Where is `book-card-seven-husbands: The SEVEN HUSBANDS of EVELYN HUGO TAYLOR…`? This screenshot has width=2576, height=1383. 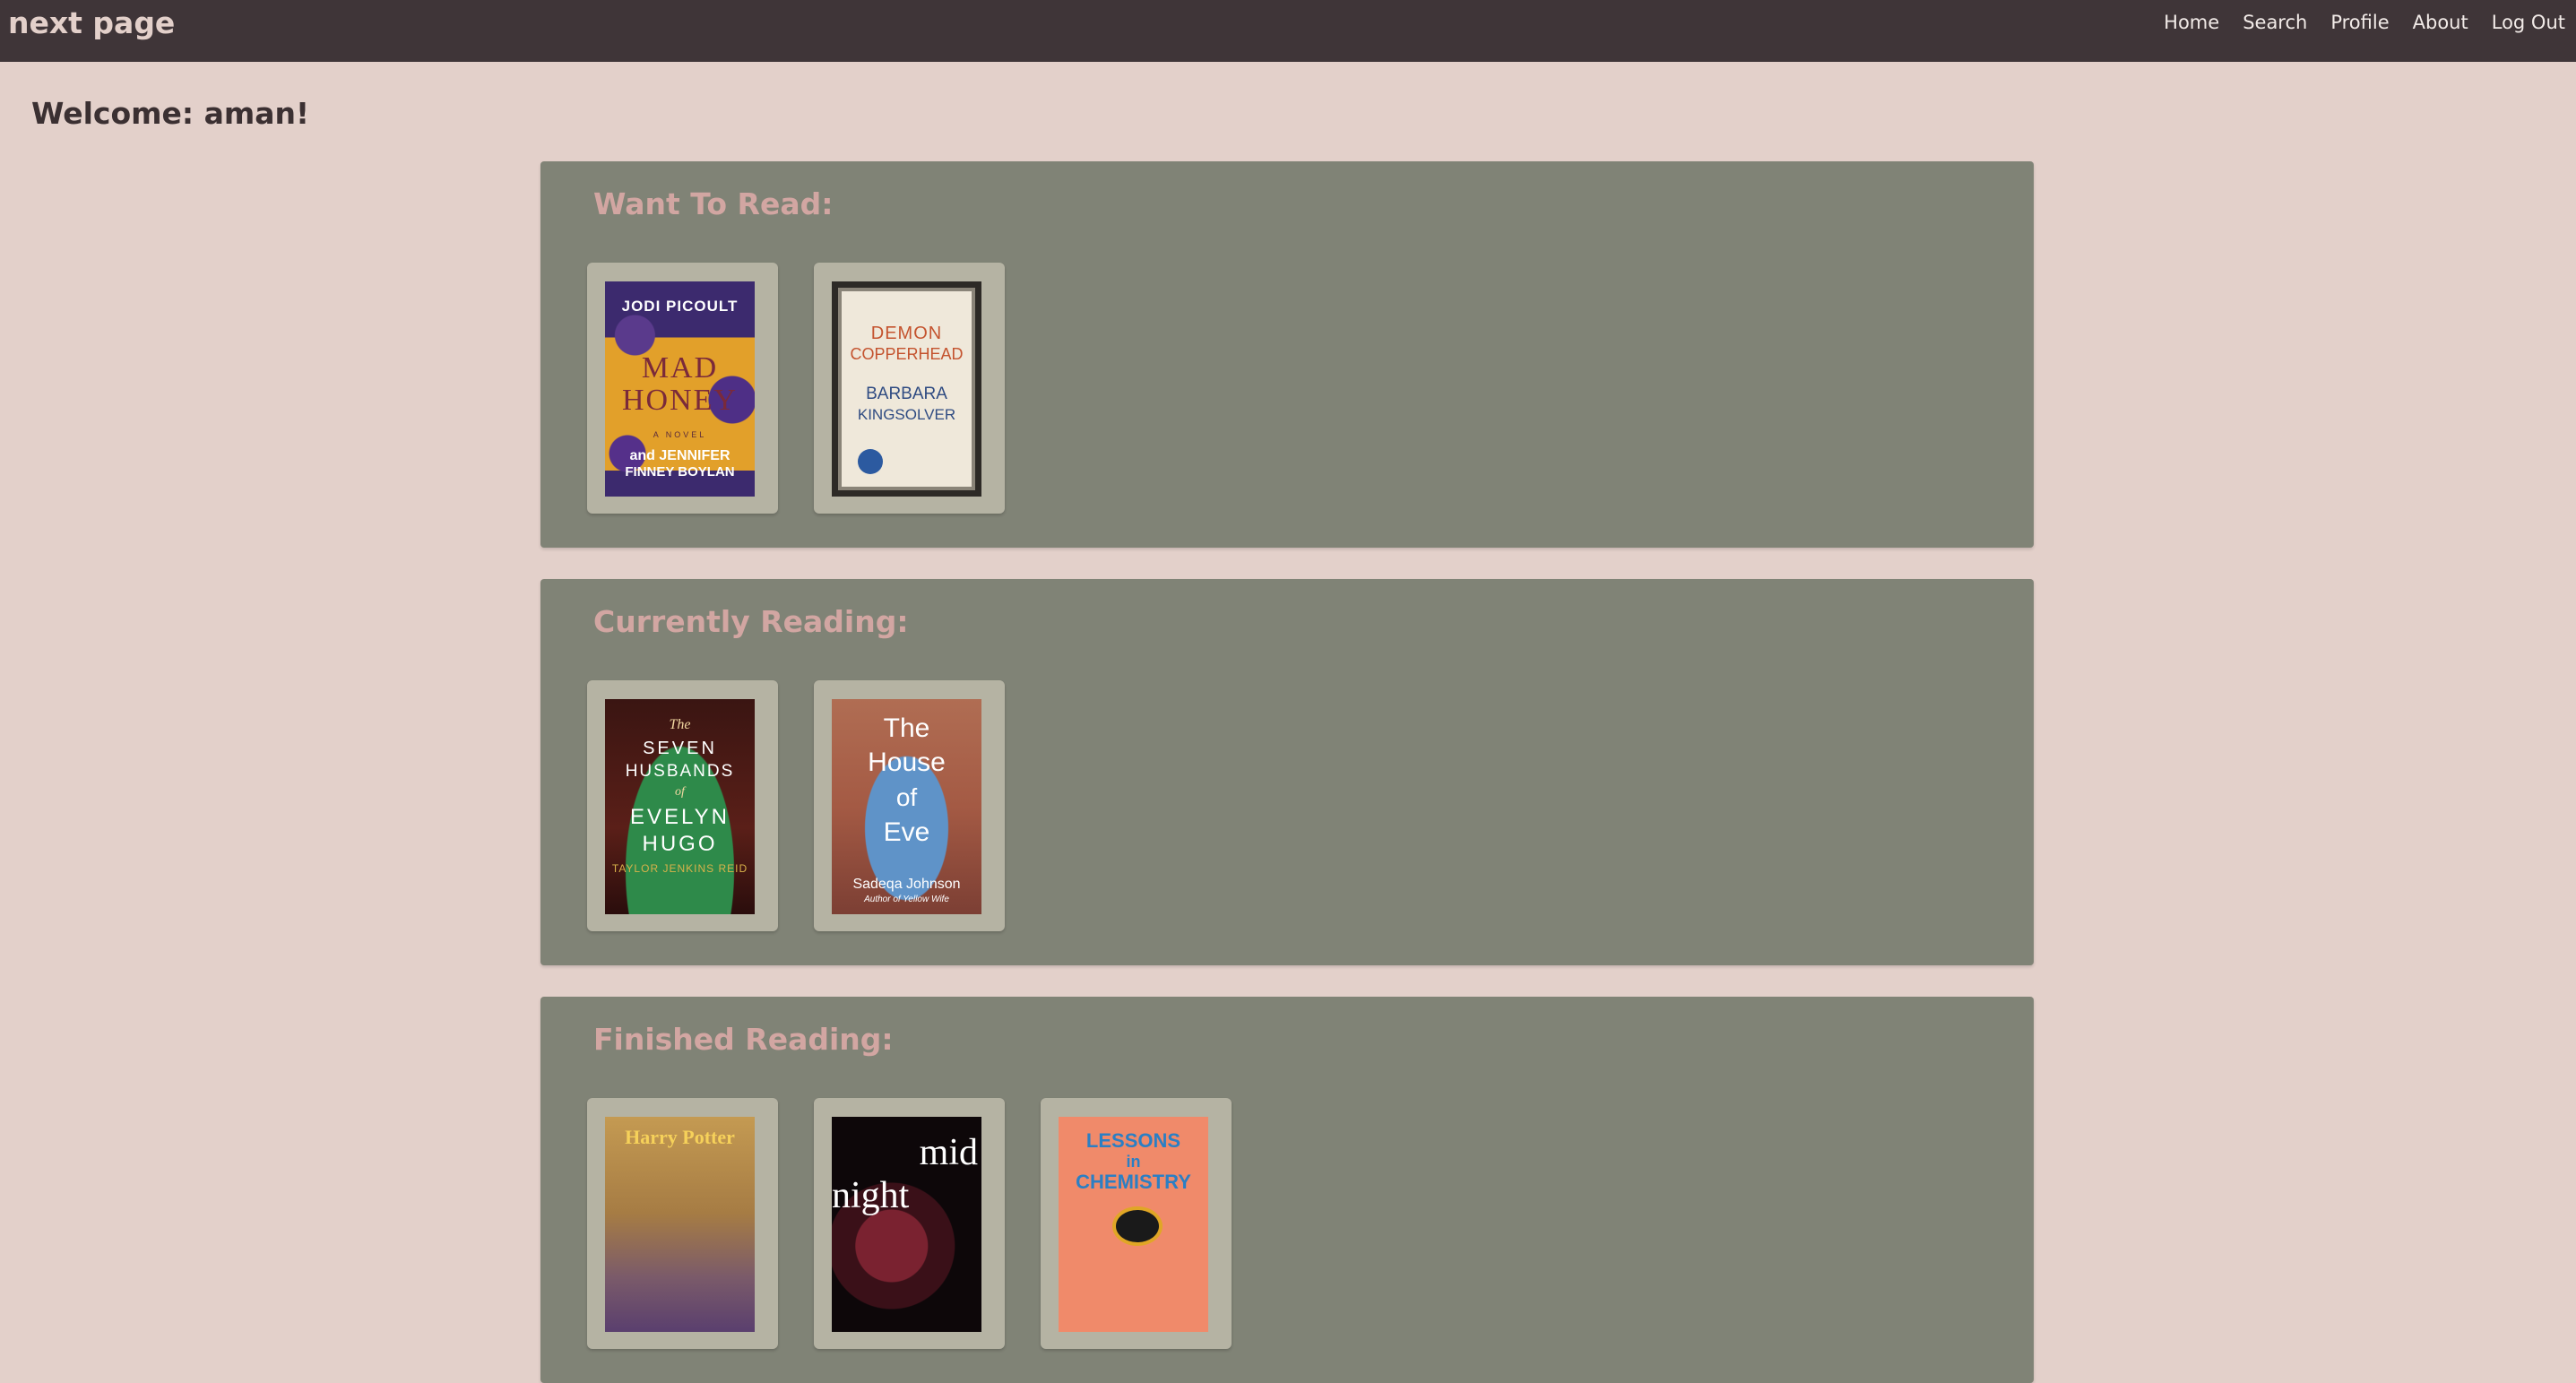
book-card-seven-husbands: The SEVEN HUSBANDS of EVELYN HUGO TAYLOR… is located at coordinates (682, 806).